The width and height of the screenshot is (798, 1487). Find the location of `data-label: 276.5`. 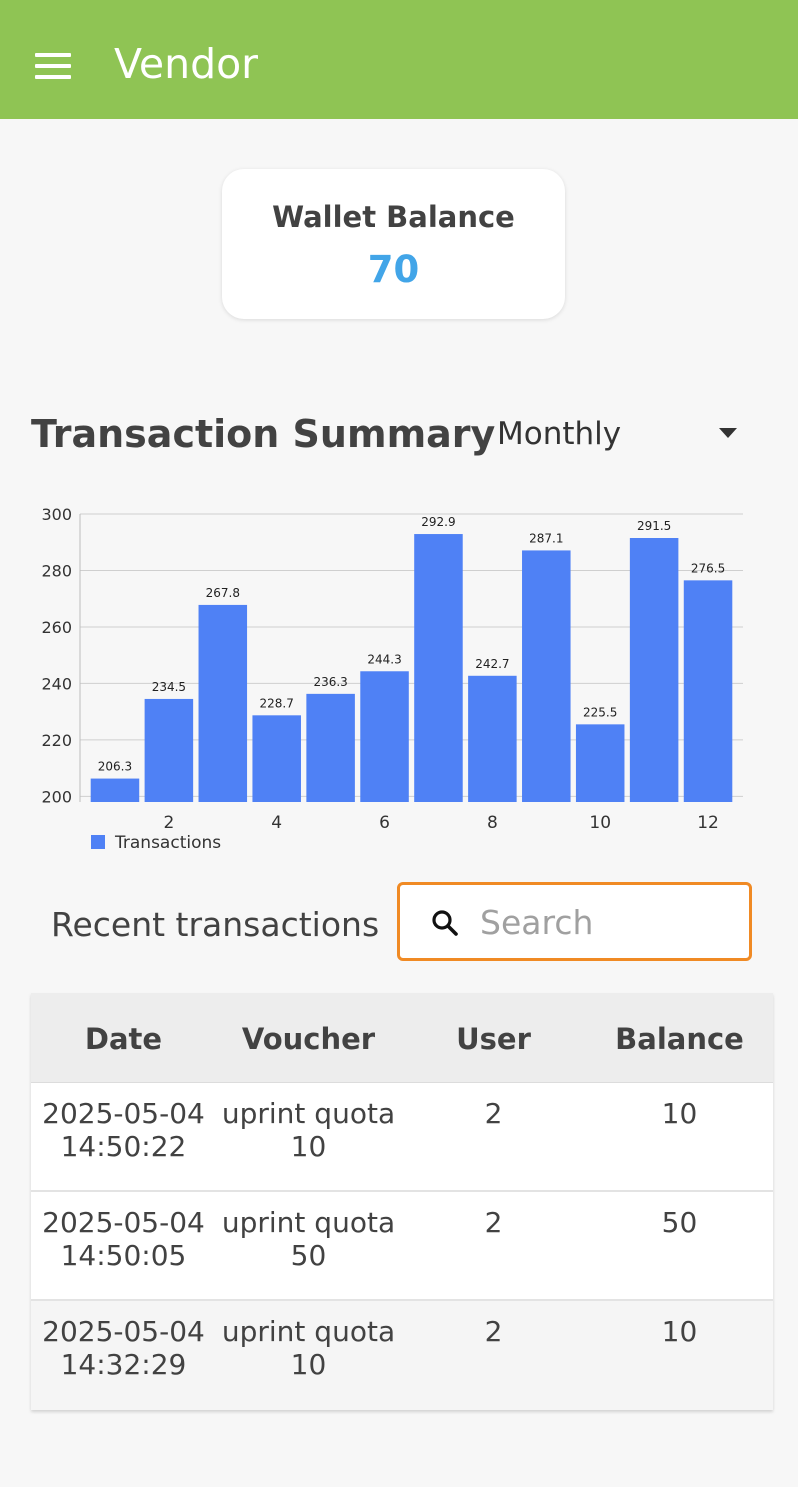

data-label: 276.5 is located at coordinates (708, 568).